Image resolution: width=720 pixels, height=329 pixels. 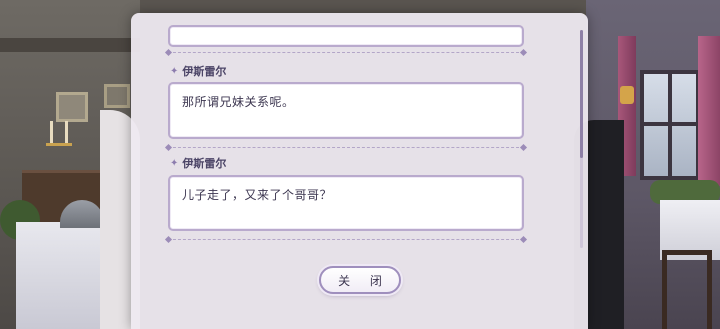 What do you see at coordinates (581, 94) in the screenshot?
I see `log-scrollbar-thumb` at bounding box center [581, 94].